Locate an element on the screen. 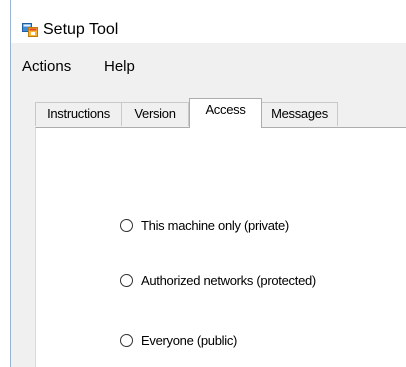 This screenshot has width=406, height=367. title-bar: Setup Tool is located at coordinates (208, 21).